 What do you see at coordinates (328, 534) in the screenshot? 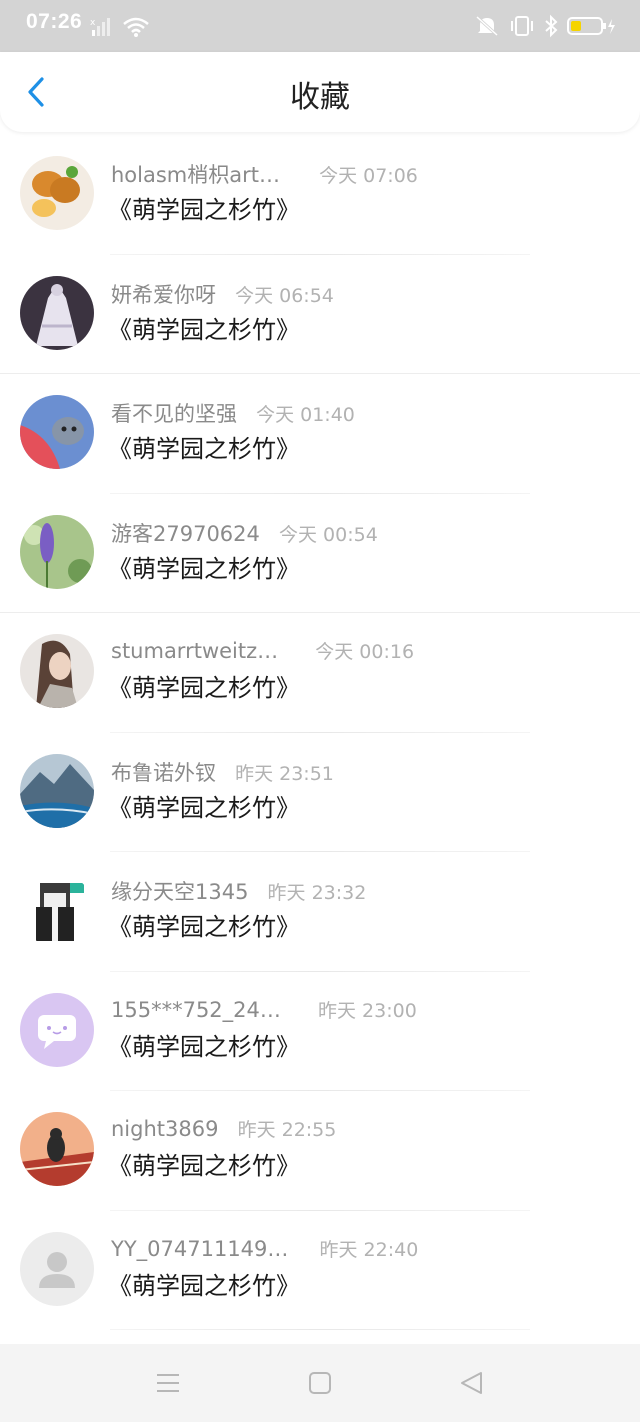
I see `timestamp: 今天 00:54` at bounding box center [328, 534].